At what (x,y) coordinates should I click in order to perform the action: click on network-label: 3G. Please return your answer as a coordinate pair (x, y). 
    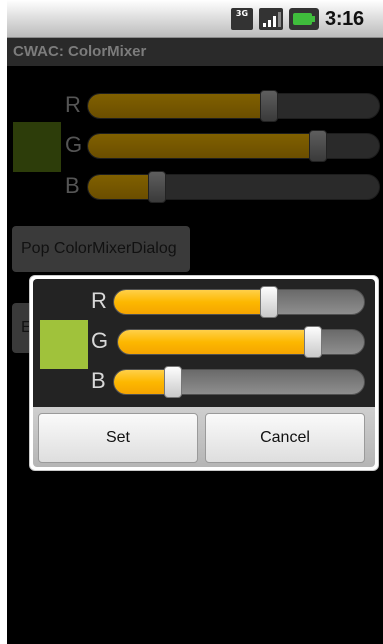
    Looking at the image, I should click on (242, 13).